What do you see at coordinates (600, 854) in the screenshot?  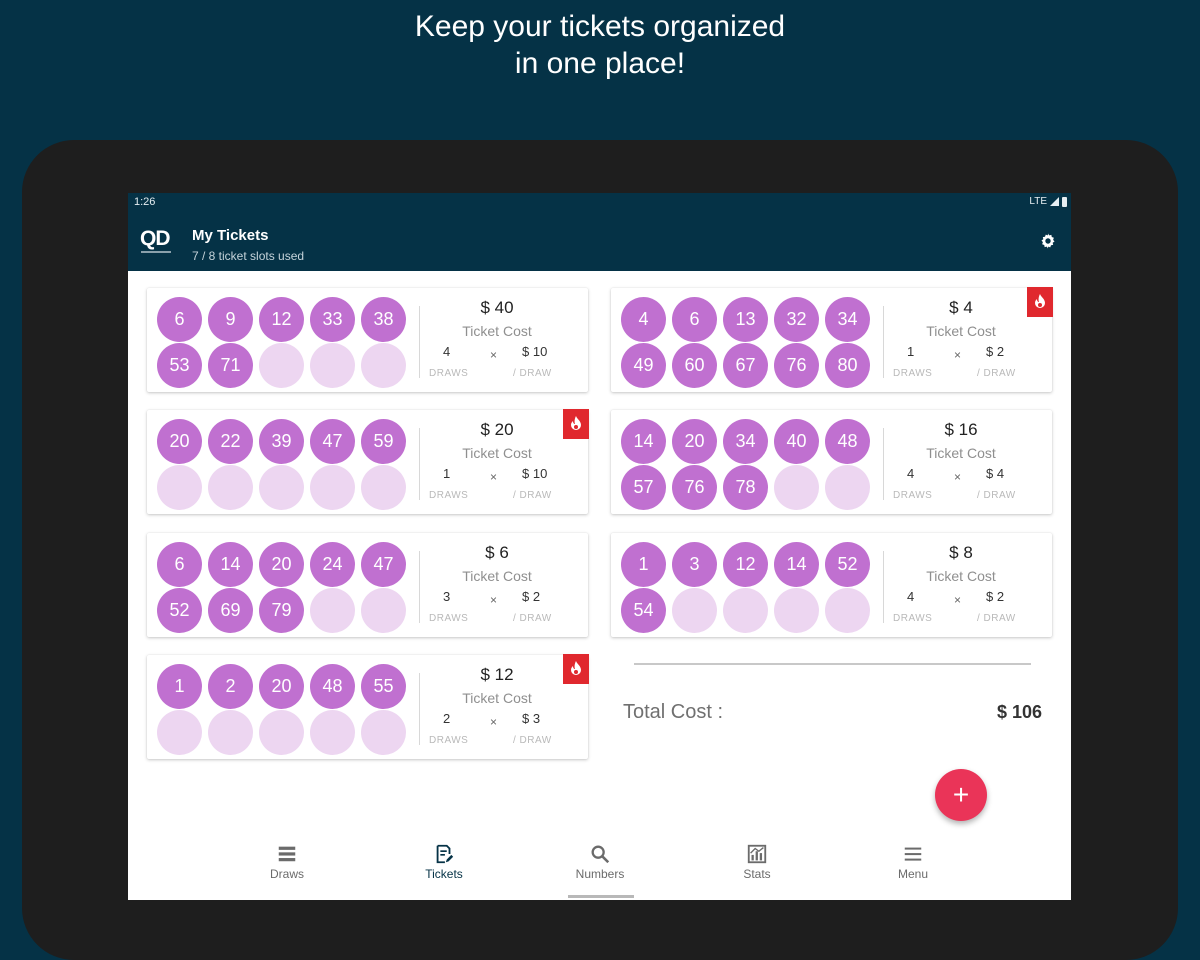 I see `search-icon` at bounding box center [600, 854].